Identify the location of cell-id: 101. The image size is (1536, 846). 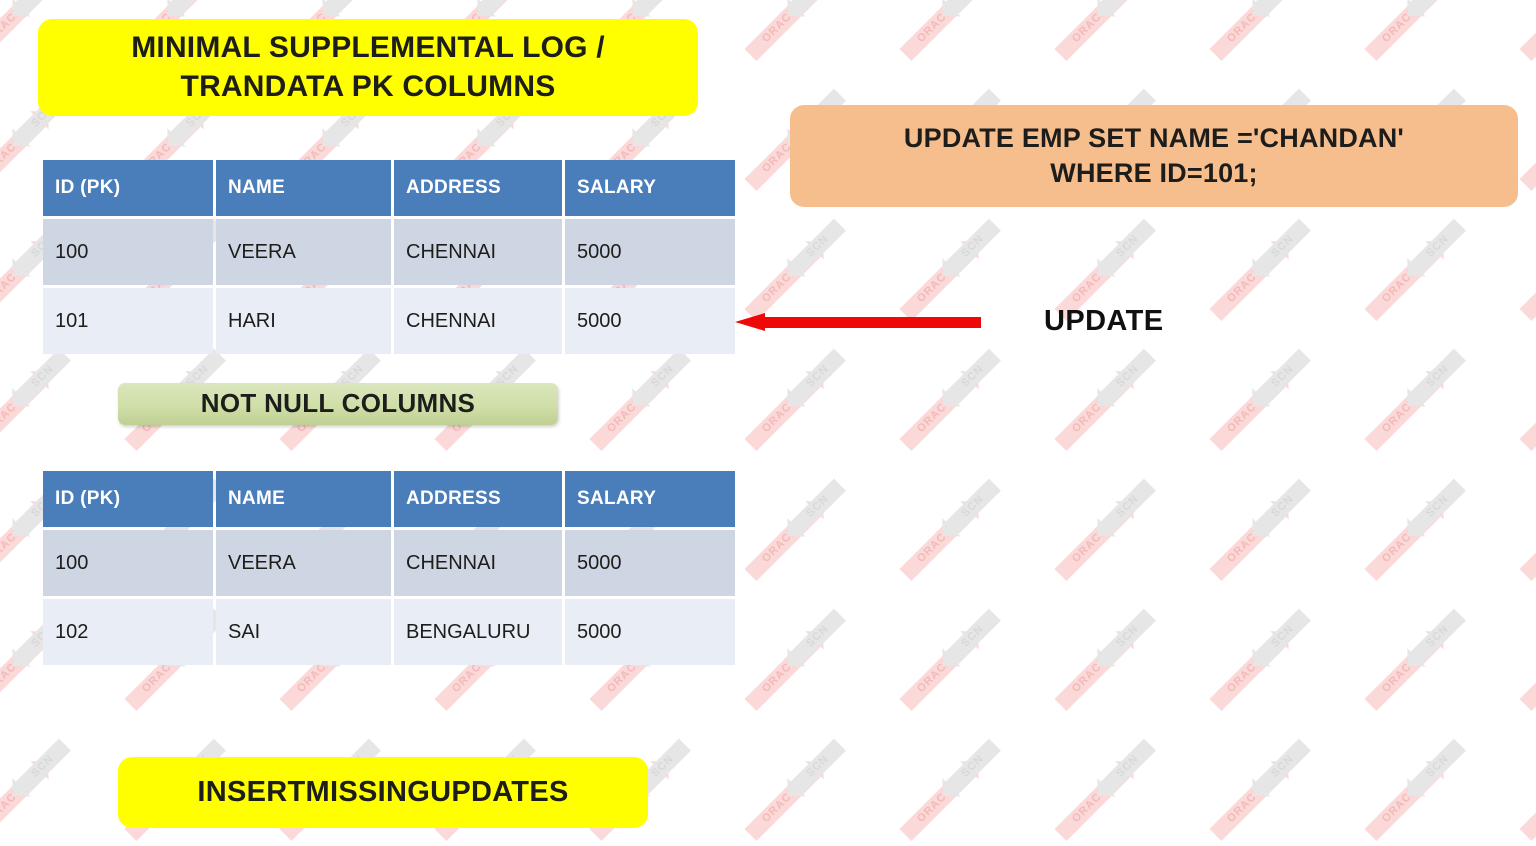
(128, 321).